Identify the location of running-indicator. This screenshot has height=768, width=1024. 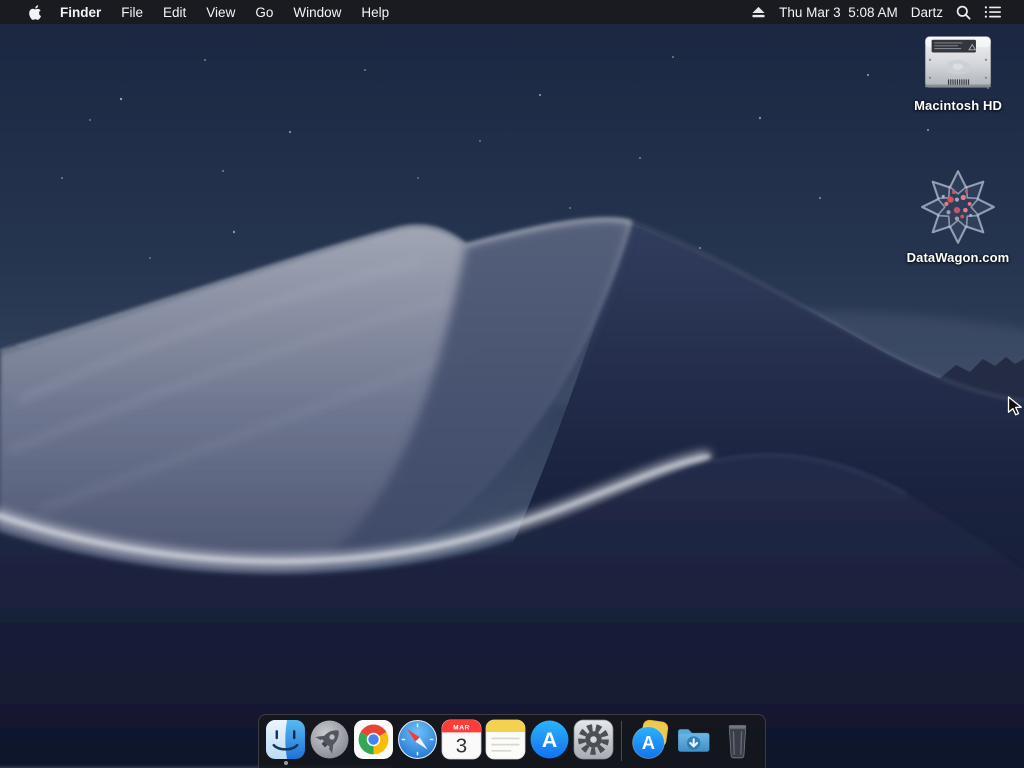
(285, 763).